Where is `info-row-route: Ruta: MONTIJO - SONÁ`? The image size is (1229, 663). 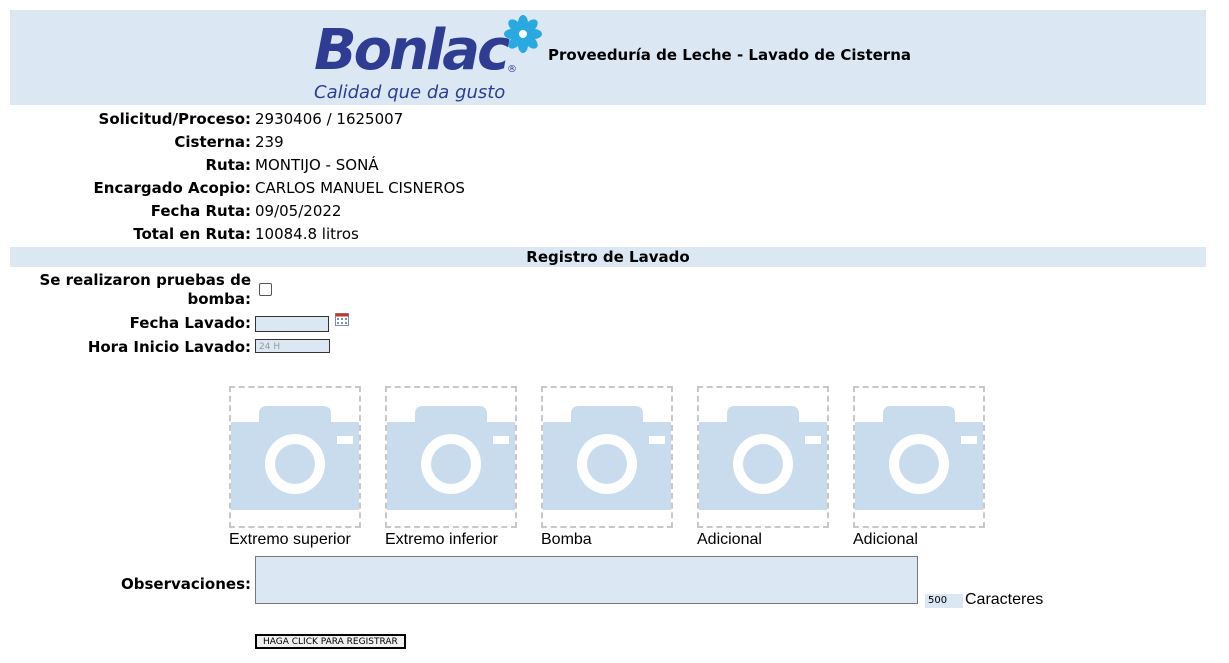 info-row-route: Ruta: MONTIJO - SONÁ is located at coordinates (460, 167).